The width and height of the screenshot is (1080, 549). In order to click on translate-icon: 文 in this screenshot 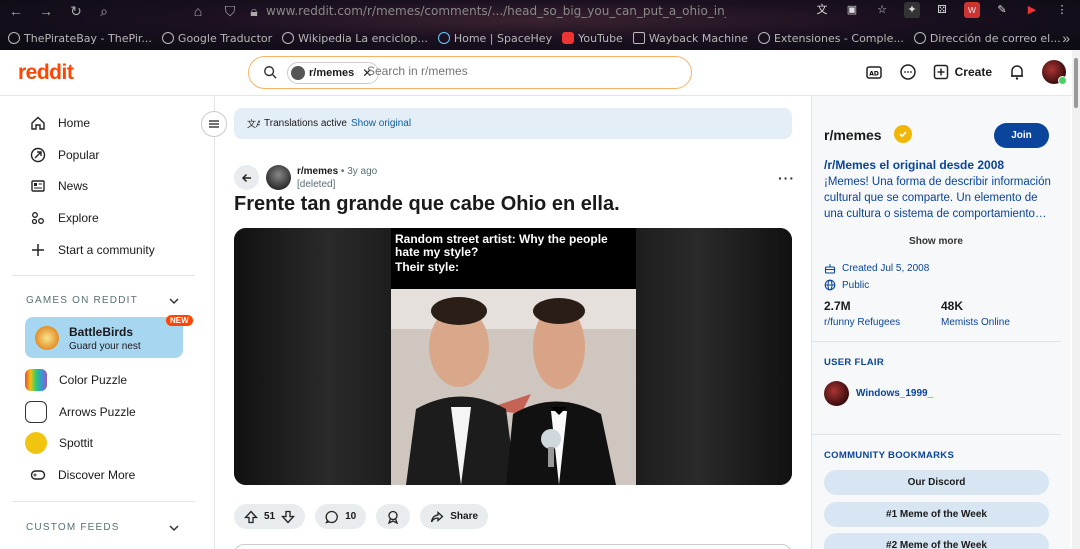, I will do `click(822, 10)`.